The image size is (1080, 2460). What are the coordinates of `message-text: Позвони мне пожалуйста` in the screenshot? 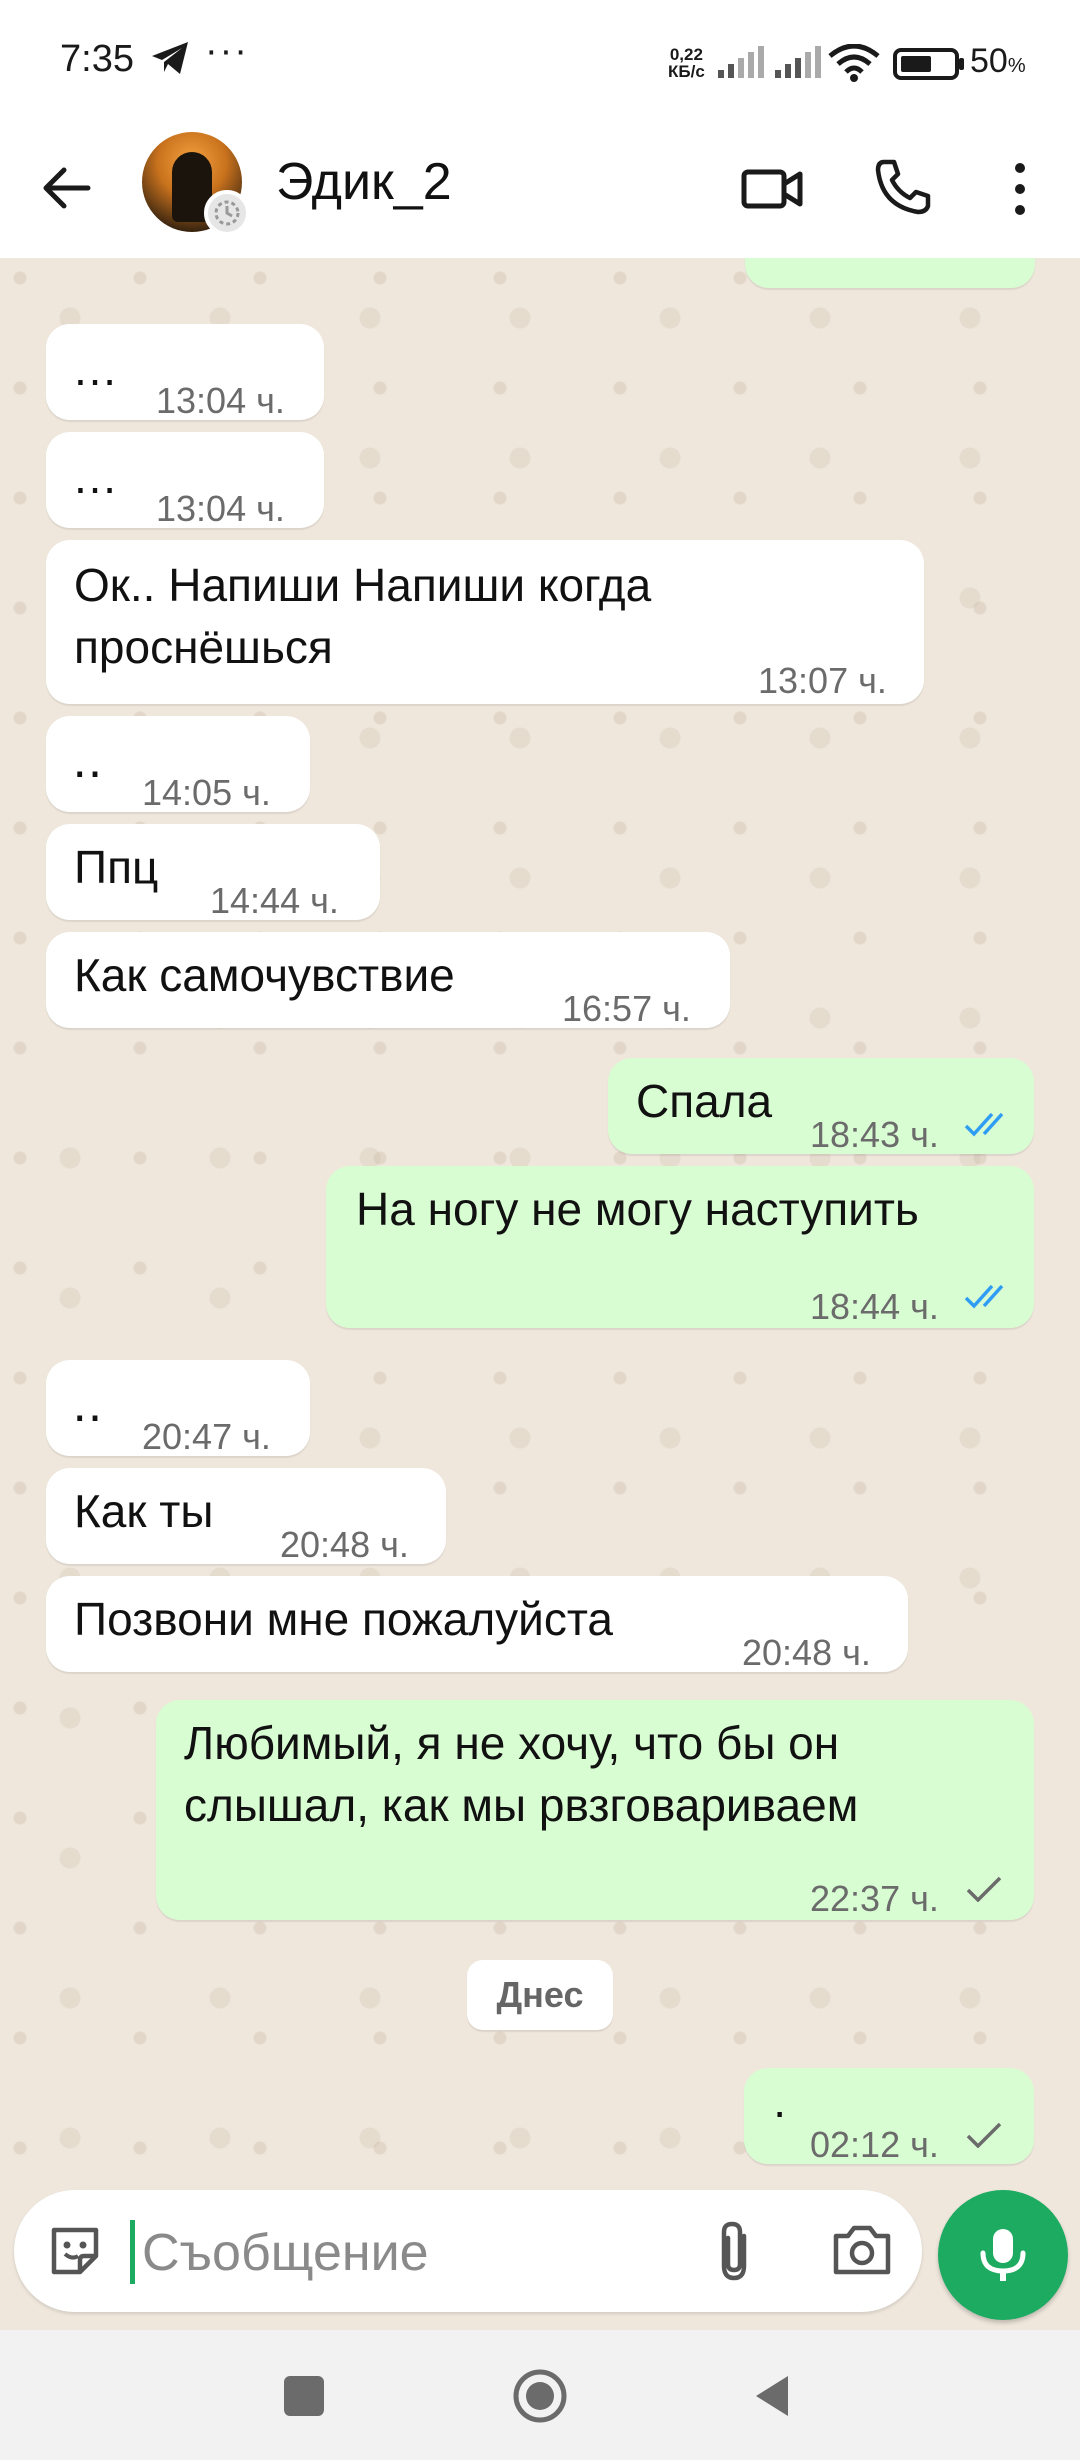 It's located at (343, 1619).